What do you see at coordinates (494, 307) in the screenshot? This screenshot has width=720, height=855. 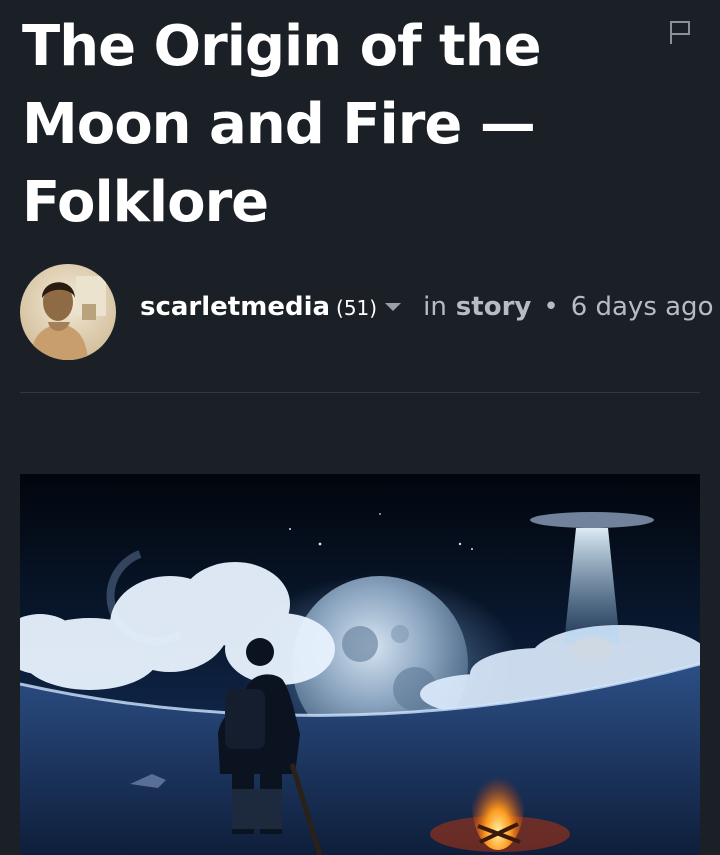 I see `category-link: story` at bounding box center [494, 307].